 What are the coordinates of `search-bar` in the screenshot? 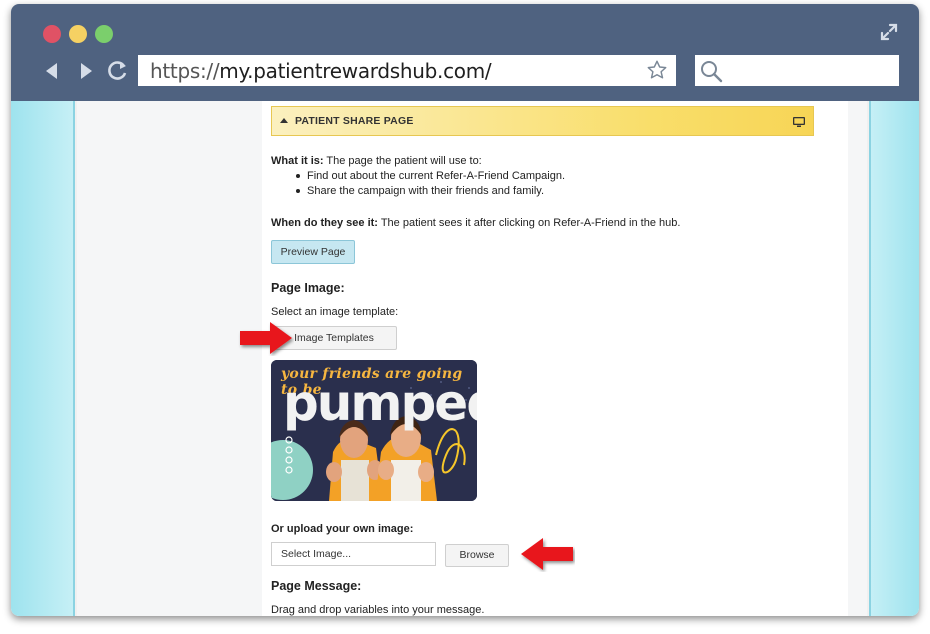 It's located at (797, 70).